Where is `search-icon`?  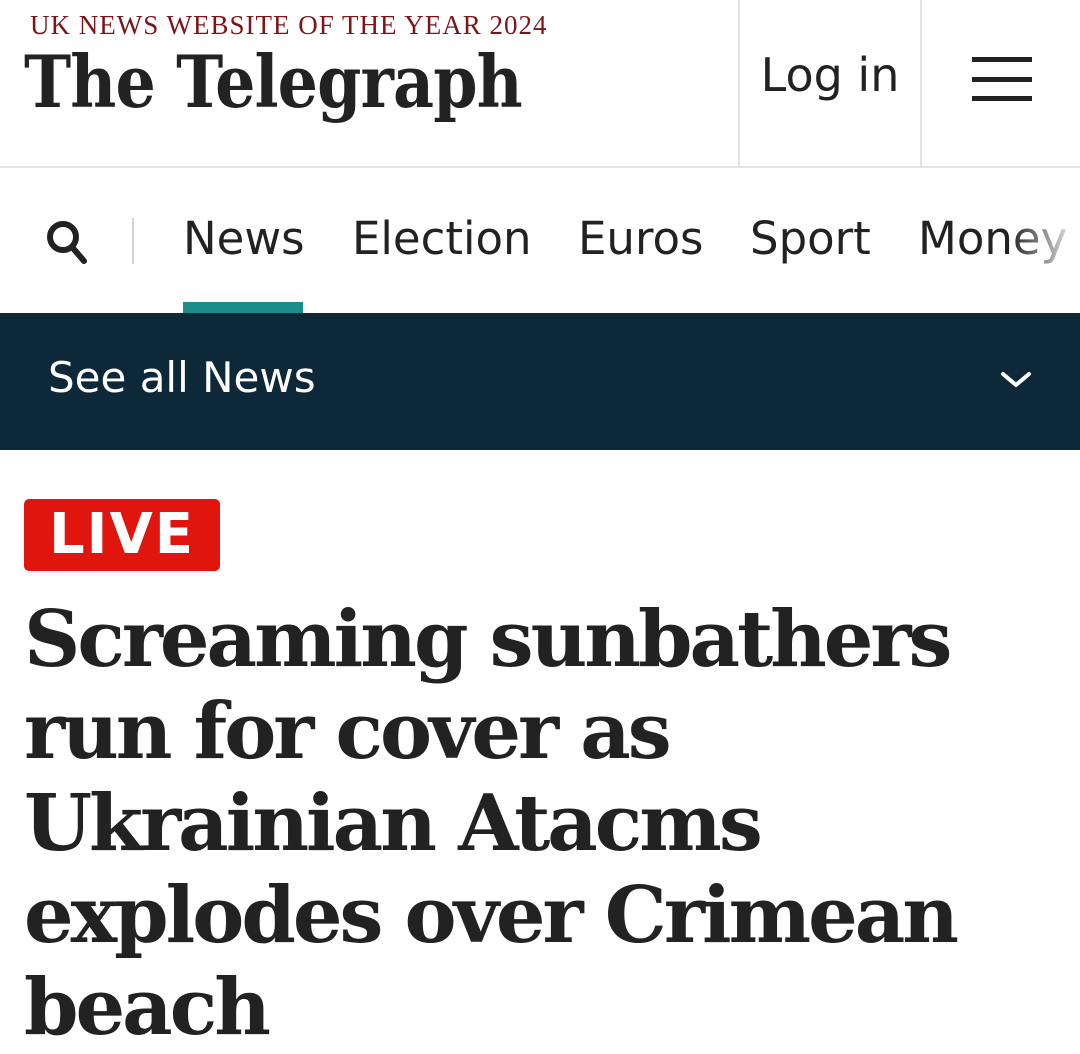
search-icon is located at coordinates (67, 242).